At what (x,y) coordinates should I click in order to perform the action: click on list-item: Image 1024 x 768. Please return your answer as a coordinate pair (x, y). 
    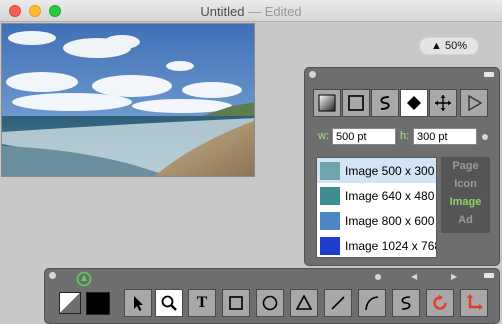
    Looking at the image, I should click on (377, 245).